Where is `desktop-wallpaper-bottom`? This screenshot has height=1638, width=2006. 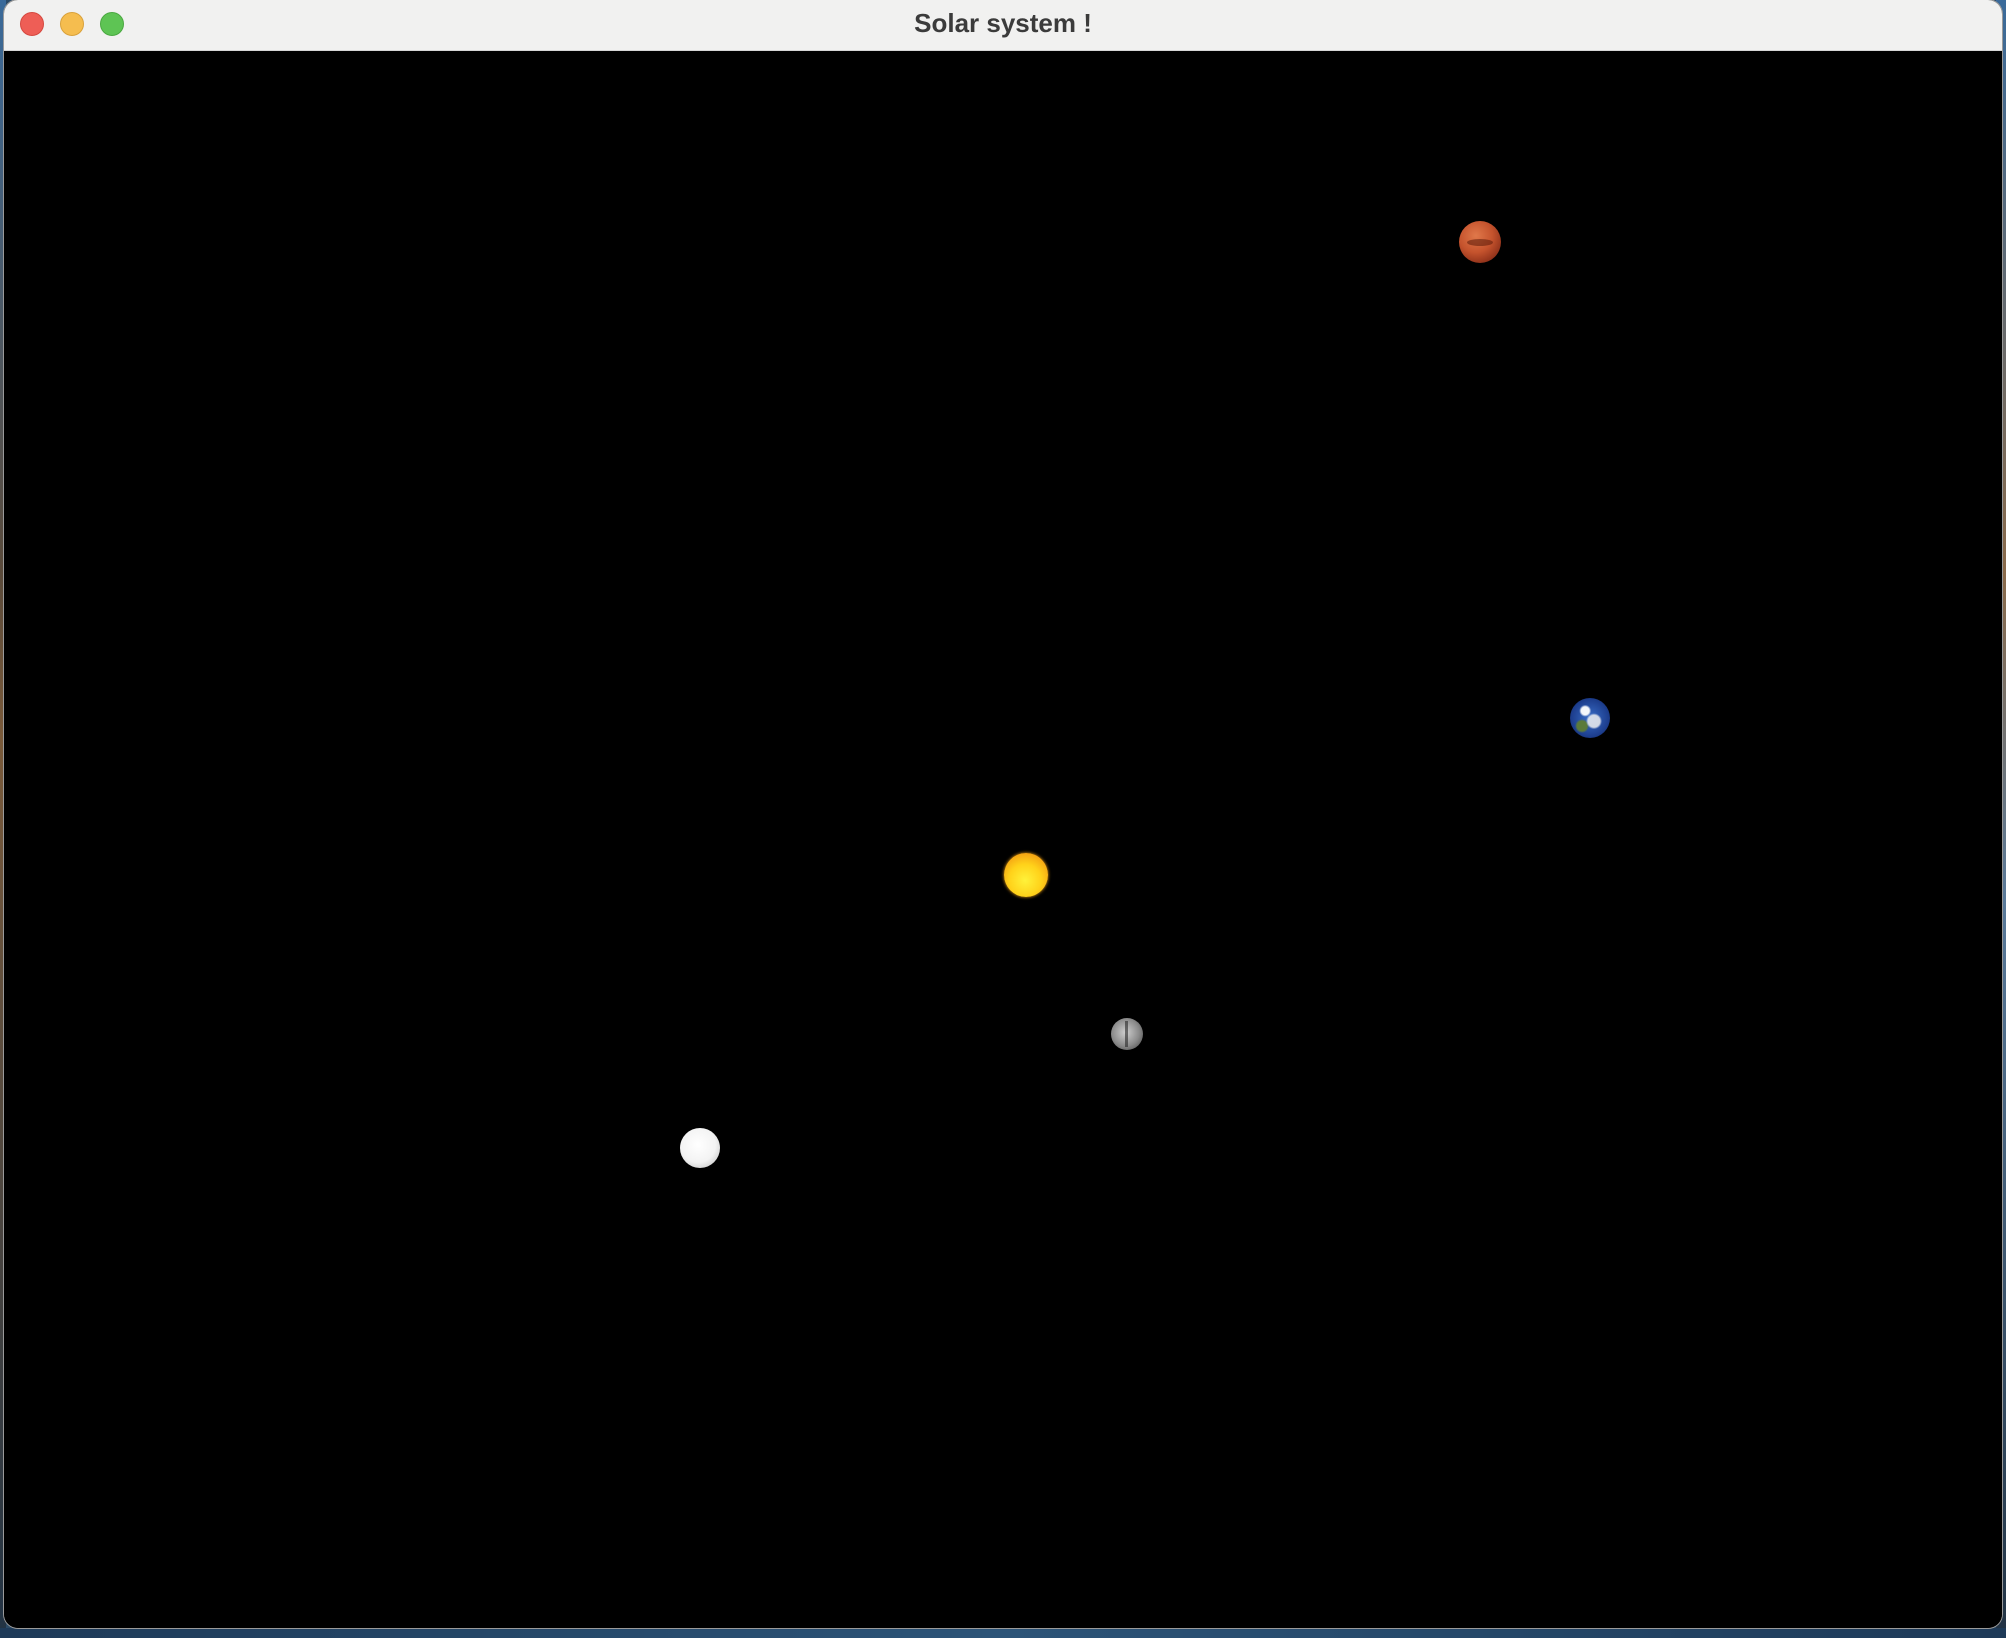 desktop-wallpaper-bottom is located at coordinates (1003, 1633).